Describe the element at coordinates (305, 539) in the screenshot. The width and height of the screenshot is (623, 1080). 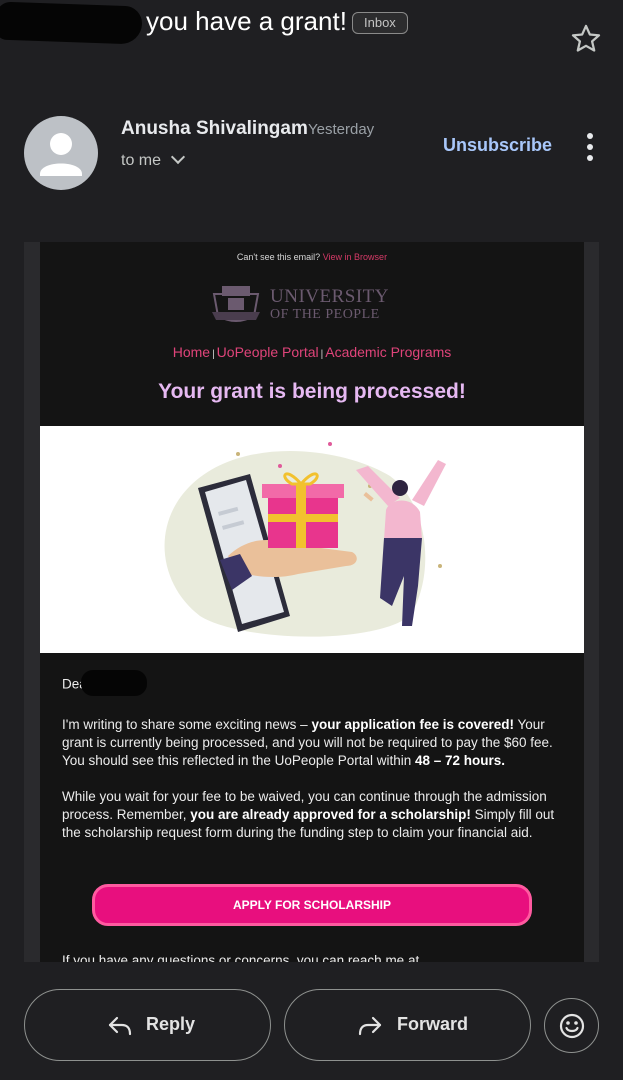
I see `gift-illustration` at that location.